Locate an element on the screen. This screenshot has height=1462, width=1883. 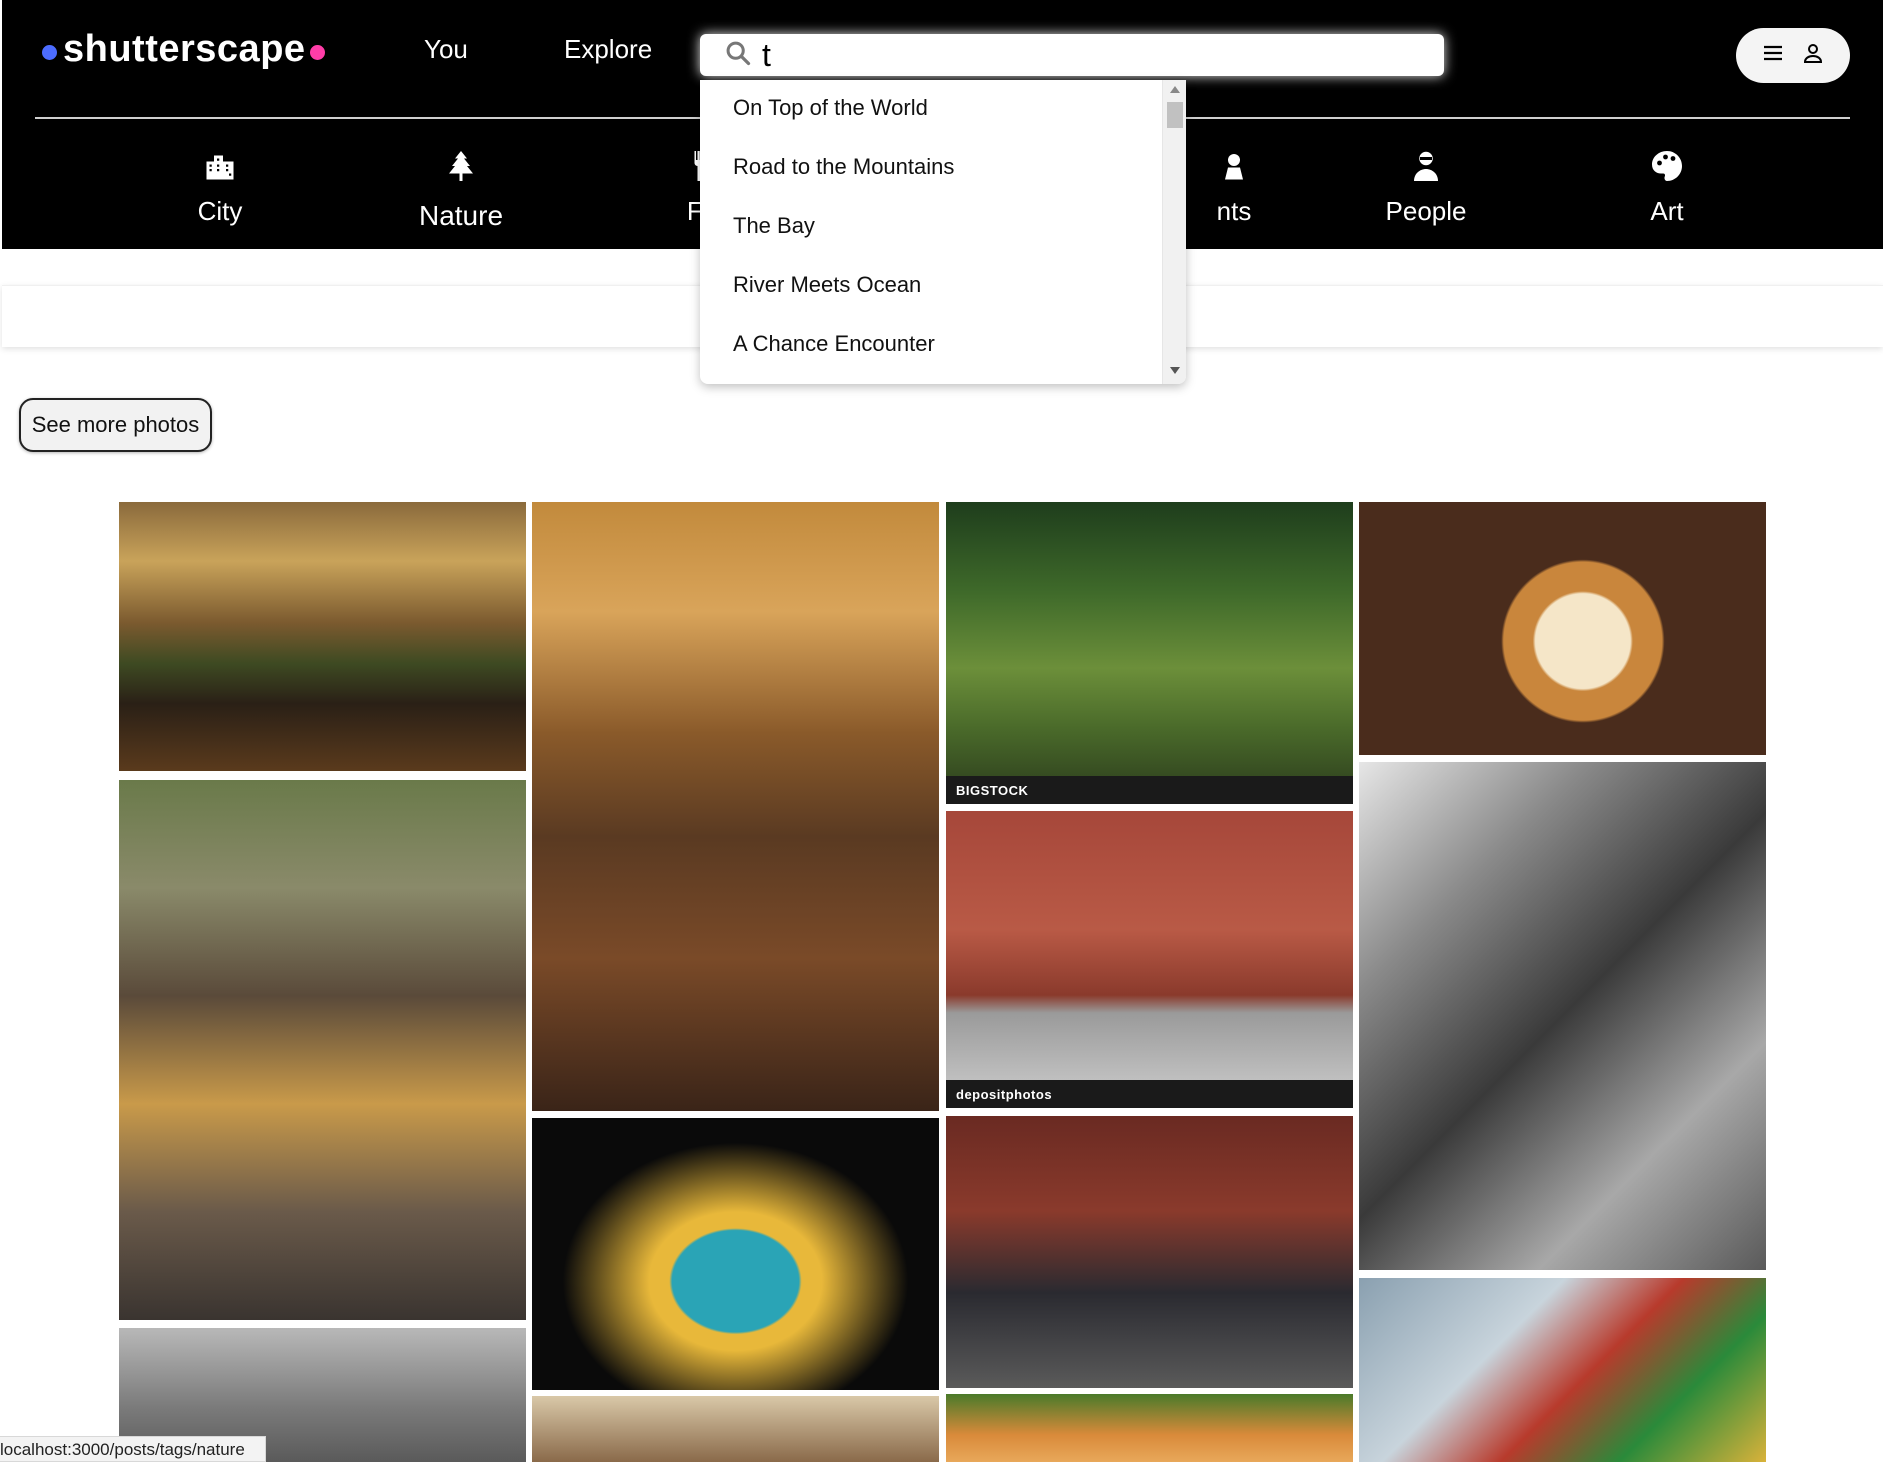
scroll-up-arrow-icon is located at coordinates (1175, 89).